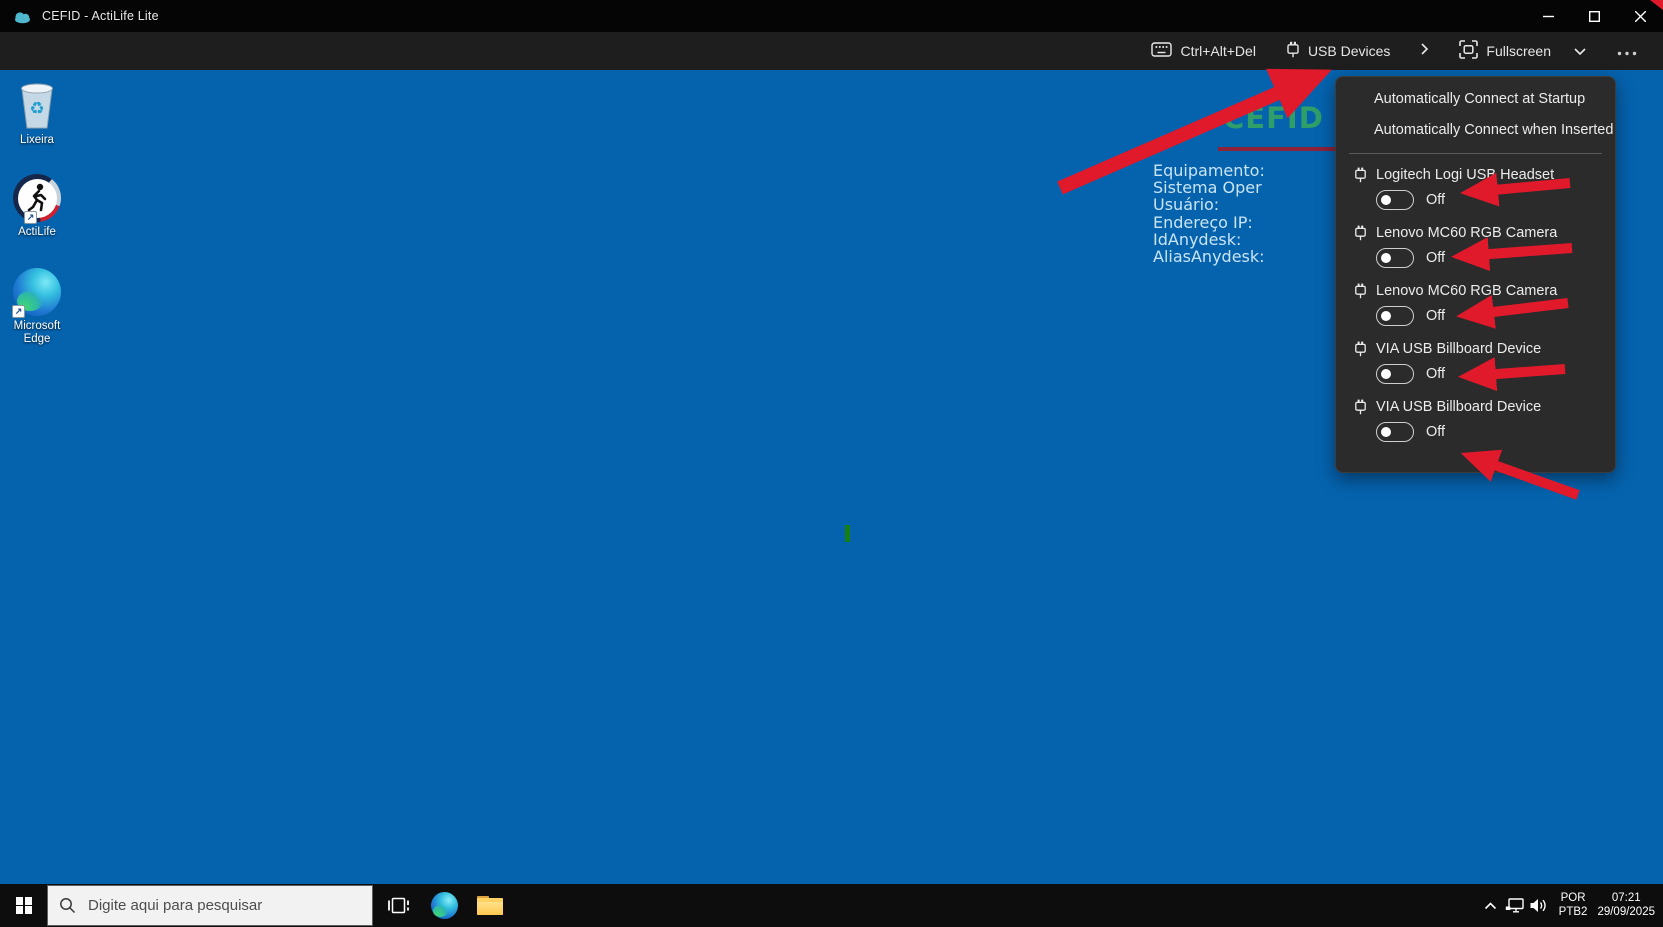 This screenshot has width=1663, height=927. What do you see at coordinates (1515, 905) in the screenshot?
I see `network-icon` at bounding box center [1515, 905].